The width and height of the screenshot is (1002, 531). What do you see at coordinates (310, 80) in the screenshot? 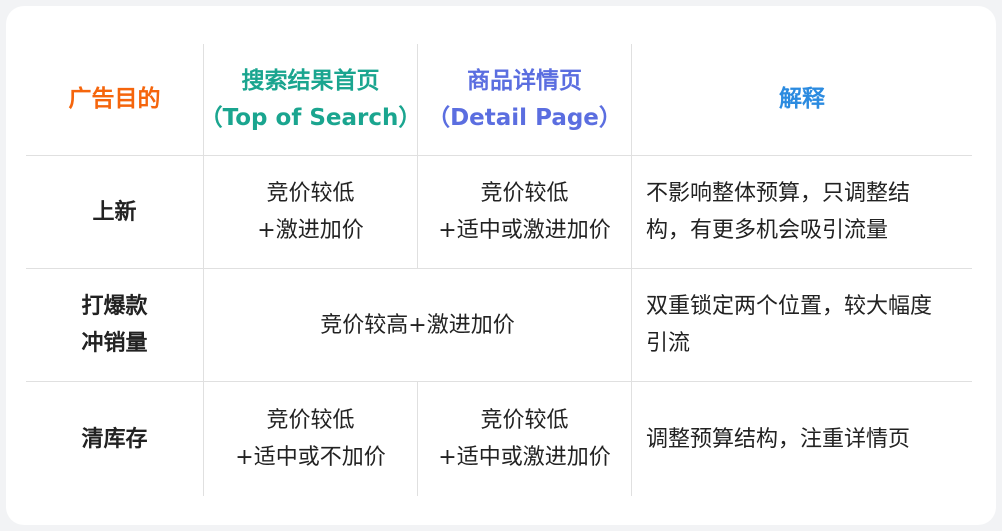
I see `header-top-of-search-line1: 搜索结果首页` at bounding box center [310, 80].